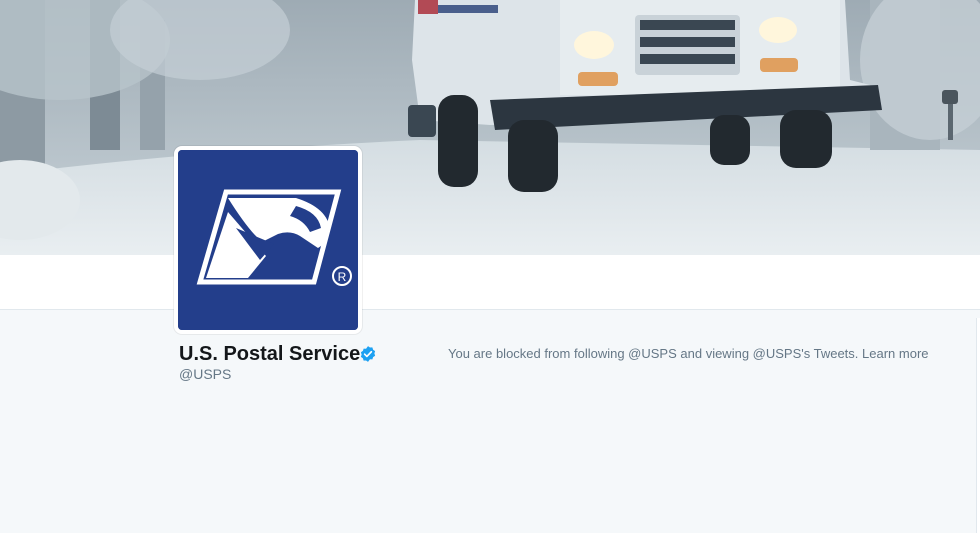 This screenshot has width=980, height=533. What do you see at coordinates (205, 374) in the screenshot?
I see `profile-screen-name: @USPS` at bounding box center [205, 374].